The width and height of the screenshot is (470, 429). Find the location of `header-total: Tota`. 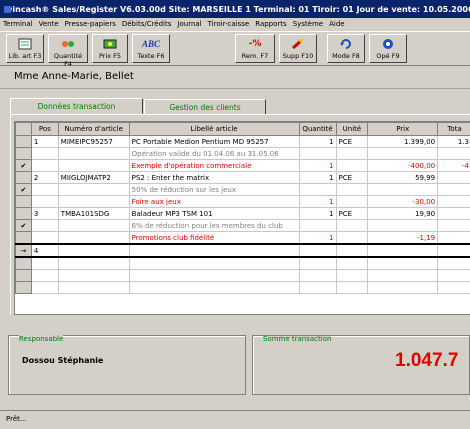

header-total: Tota is located at coordinates (454, 129).